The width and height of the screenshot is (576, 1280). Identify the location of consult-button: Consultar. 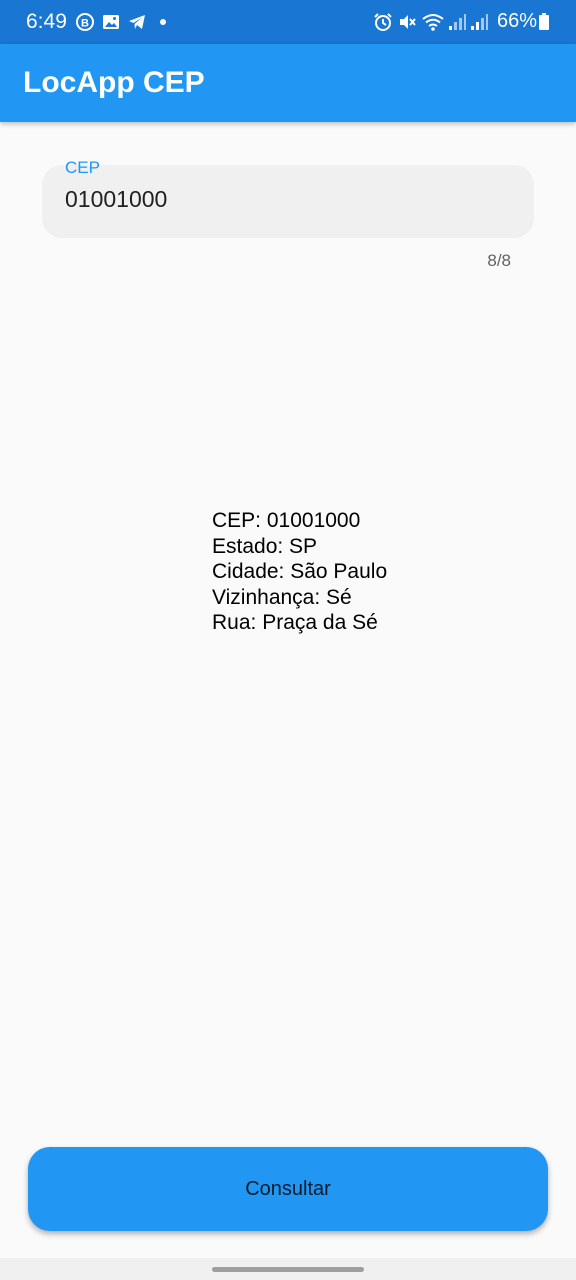
(288, 1189).